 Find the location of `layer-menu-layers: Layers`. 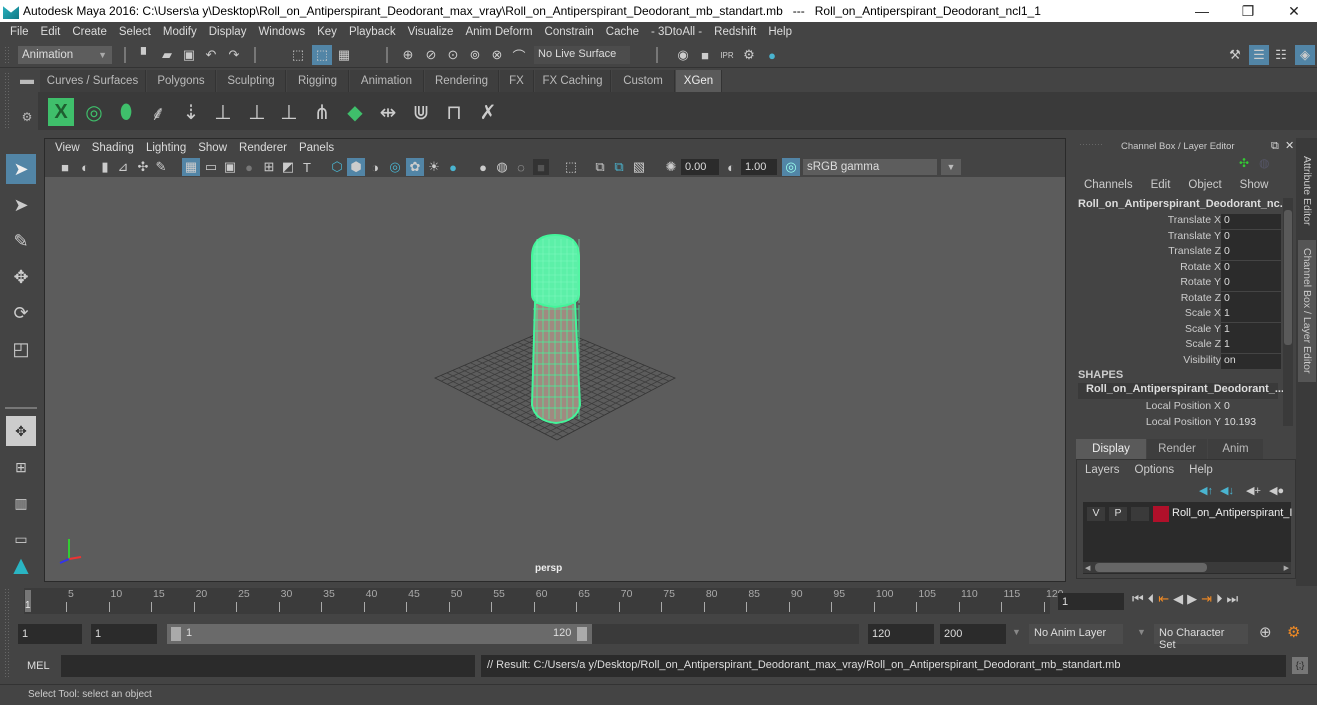

layer-menu-layers: Layers is located at coordinates (1102, 470).